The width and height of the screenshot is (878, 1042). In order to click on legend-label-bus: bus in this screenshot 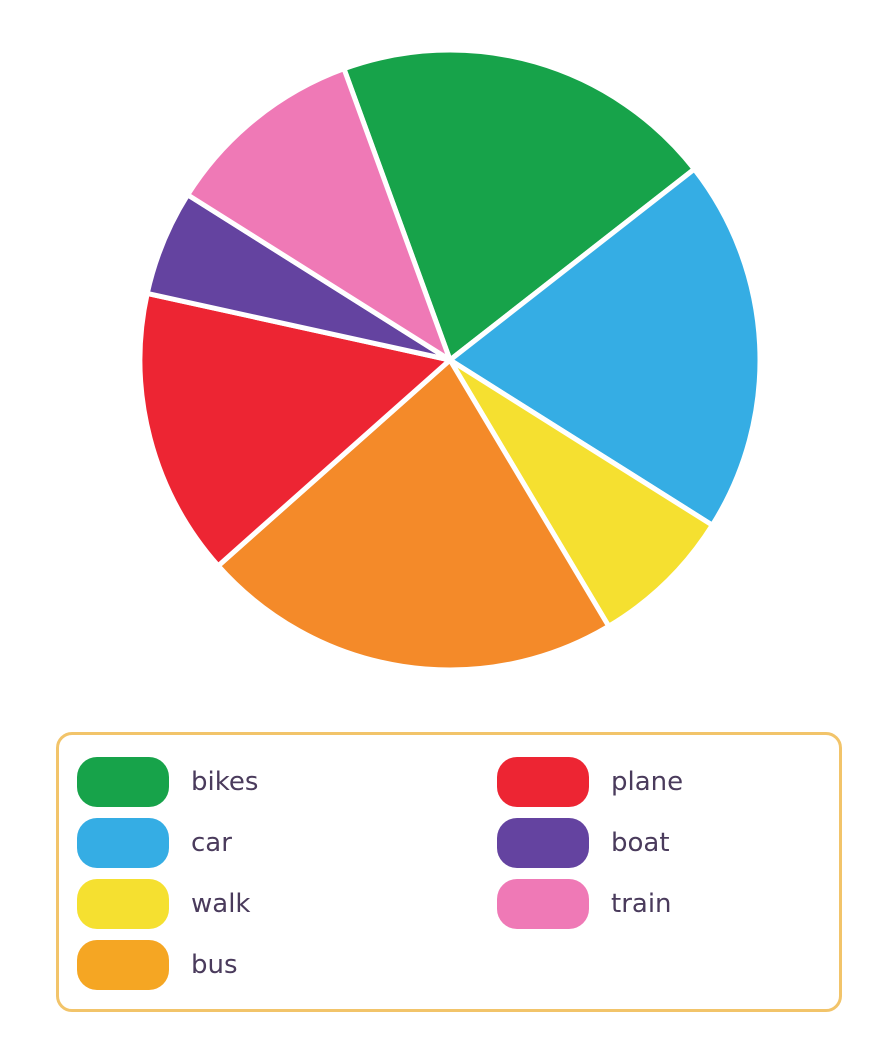, I will do `click(214, 965)`.